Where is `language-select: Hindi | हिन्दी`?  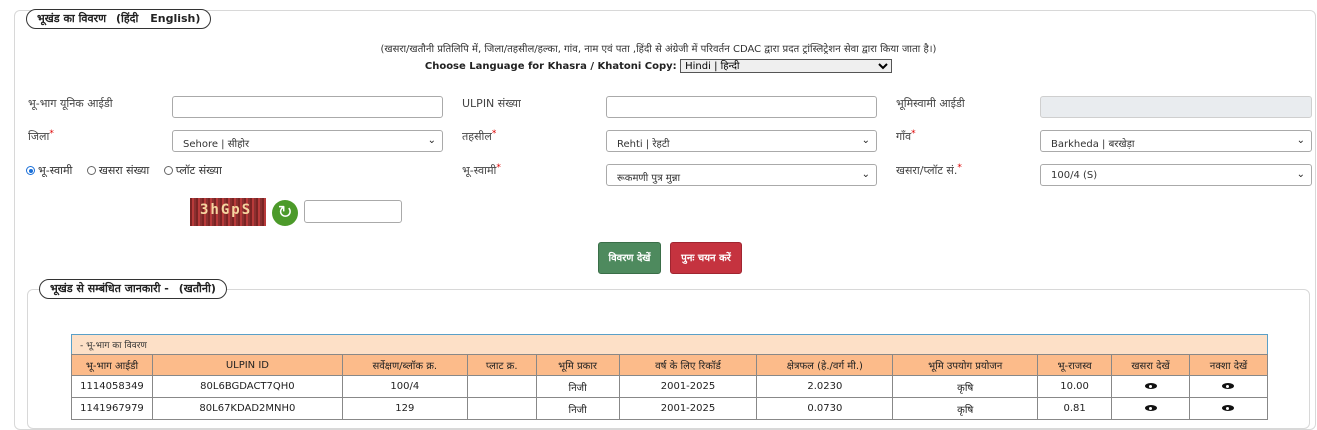
language-select: Hindi | हिन्दी is located at coordinates (786, 66).